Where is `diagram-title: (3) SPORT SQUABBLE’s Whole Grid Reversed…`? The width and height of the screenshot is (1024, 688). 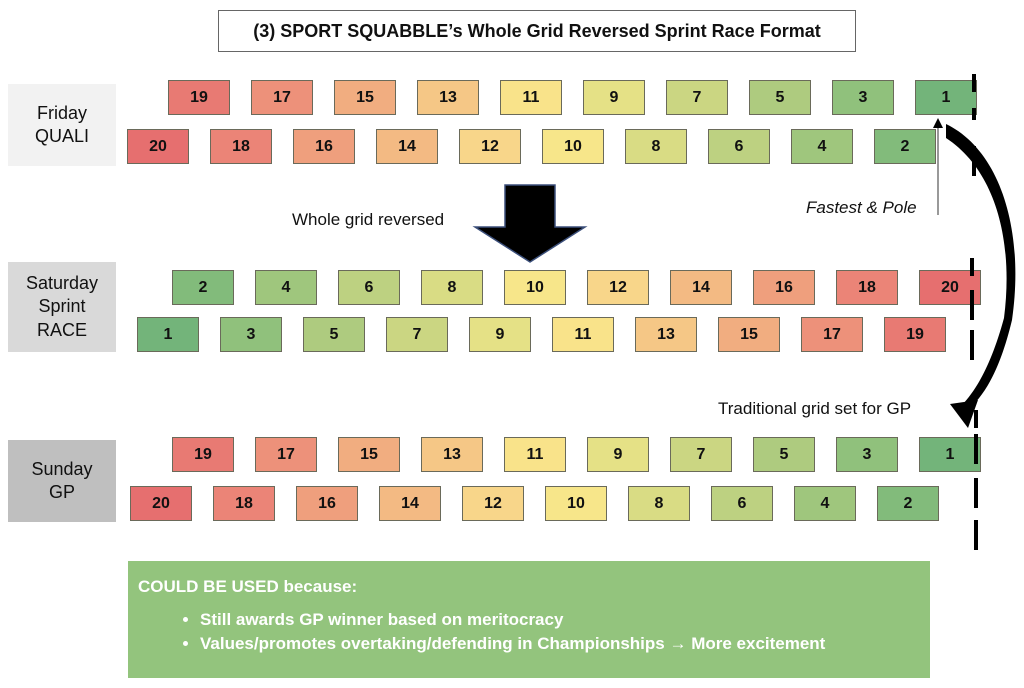
diagram-title: (3) SPORT SQUABBLE’s Whole Grid Reversed… is located at coordinates (537, 31).